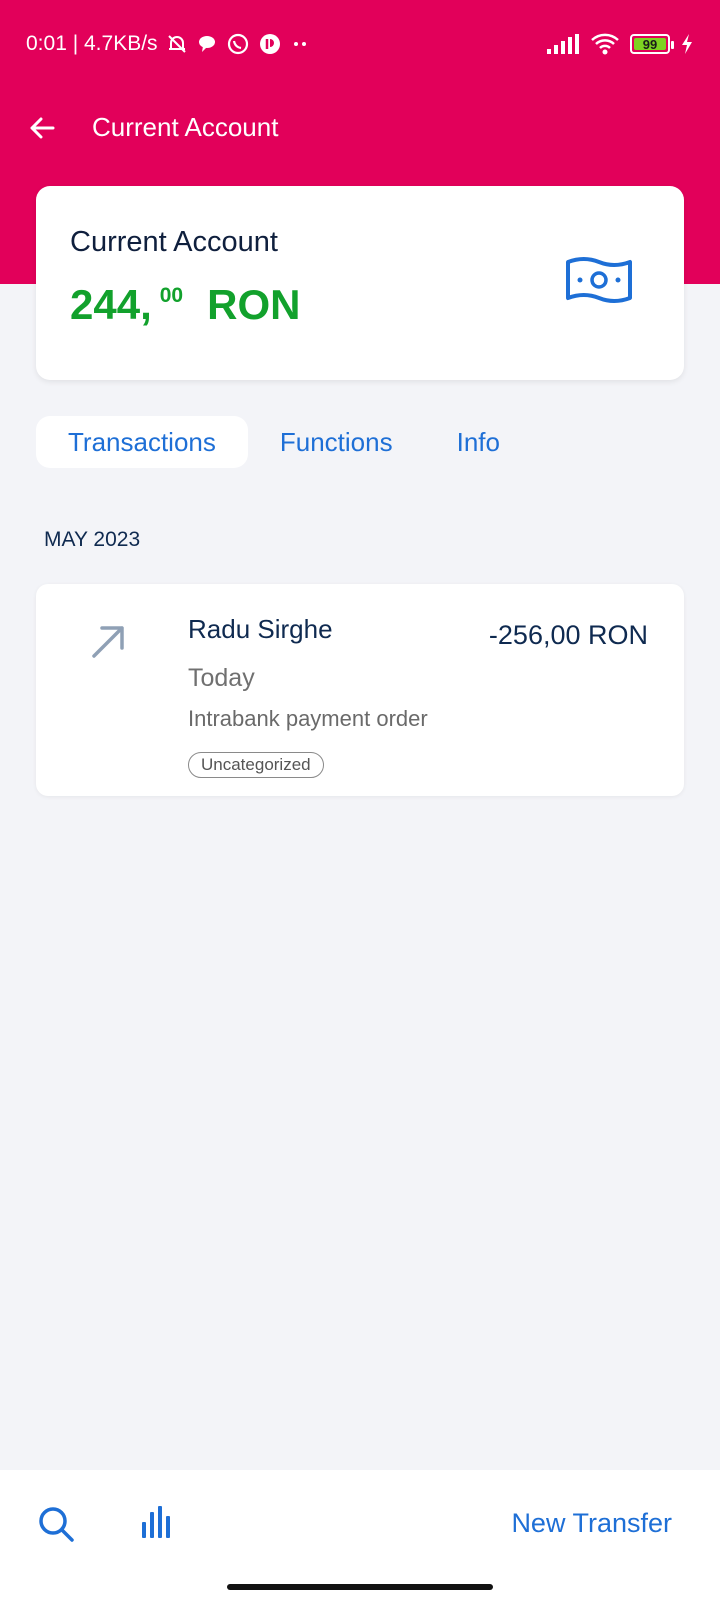 The image size is (720, 1600). Describe the element at coordinates (171, 295) in the screenshot. I see `balance-decimals: 00` at that location.